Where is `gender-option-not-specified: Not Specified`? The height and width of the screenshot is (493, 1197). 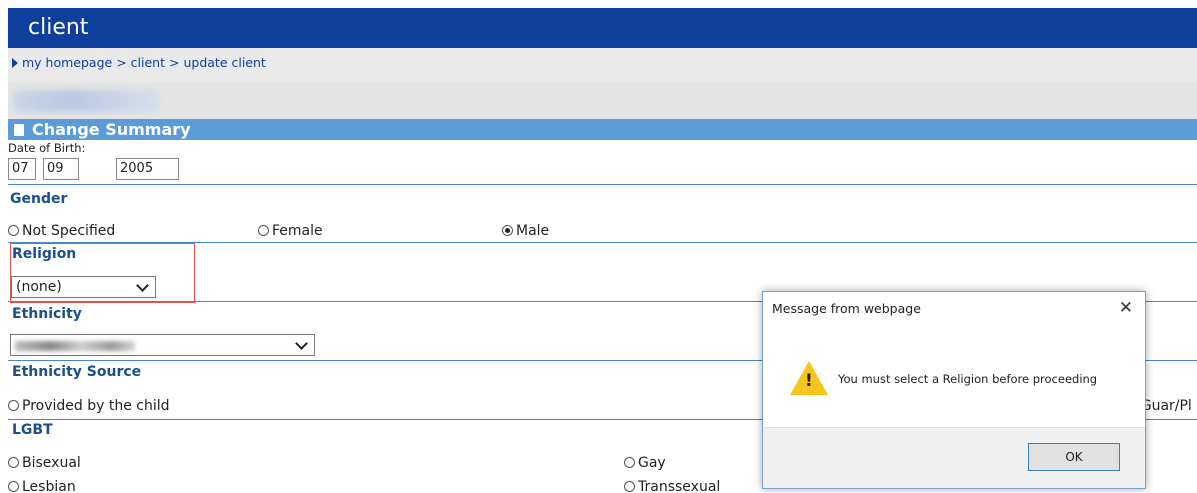
gender-option-not-specified: Not Specified is located at coordinates (61, 231).